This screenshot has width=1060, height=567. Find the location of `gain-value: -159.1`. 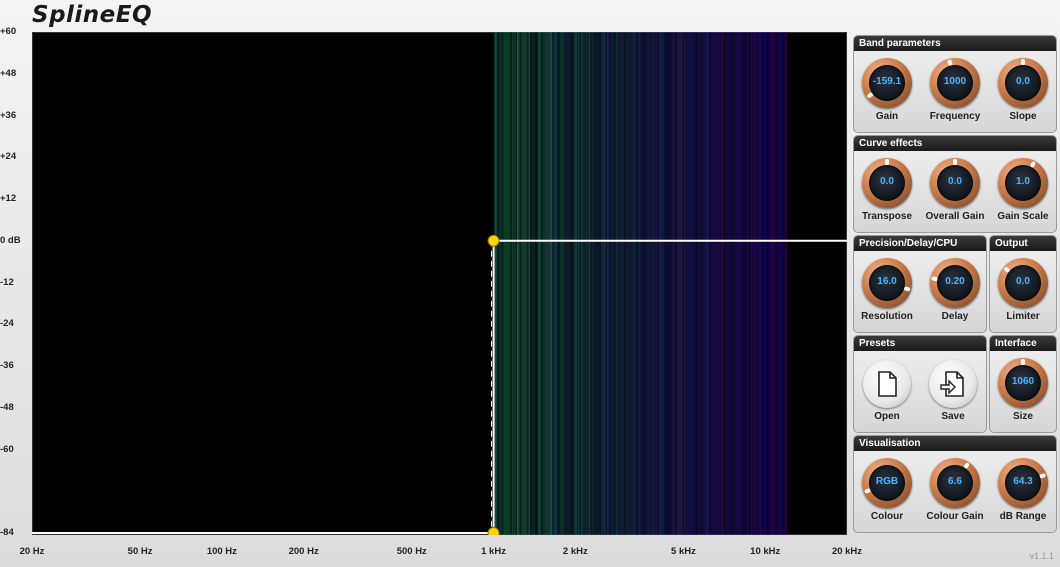

gain-value: -159.1 is located at coordinates (887, 81).